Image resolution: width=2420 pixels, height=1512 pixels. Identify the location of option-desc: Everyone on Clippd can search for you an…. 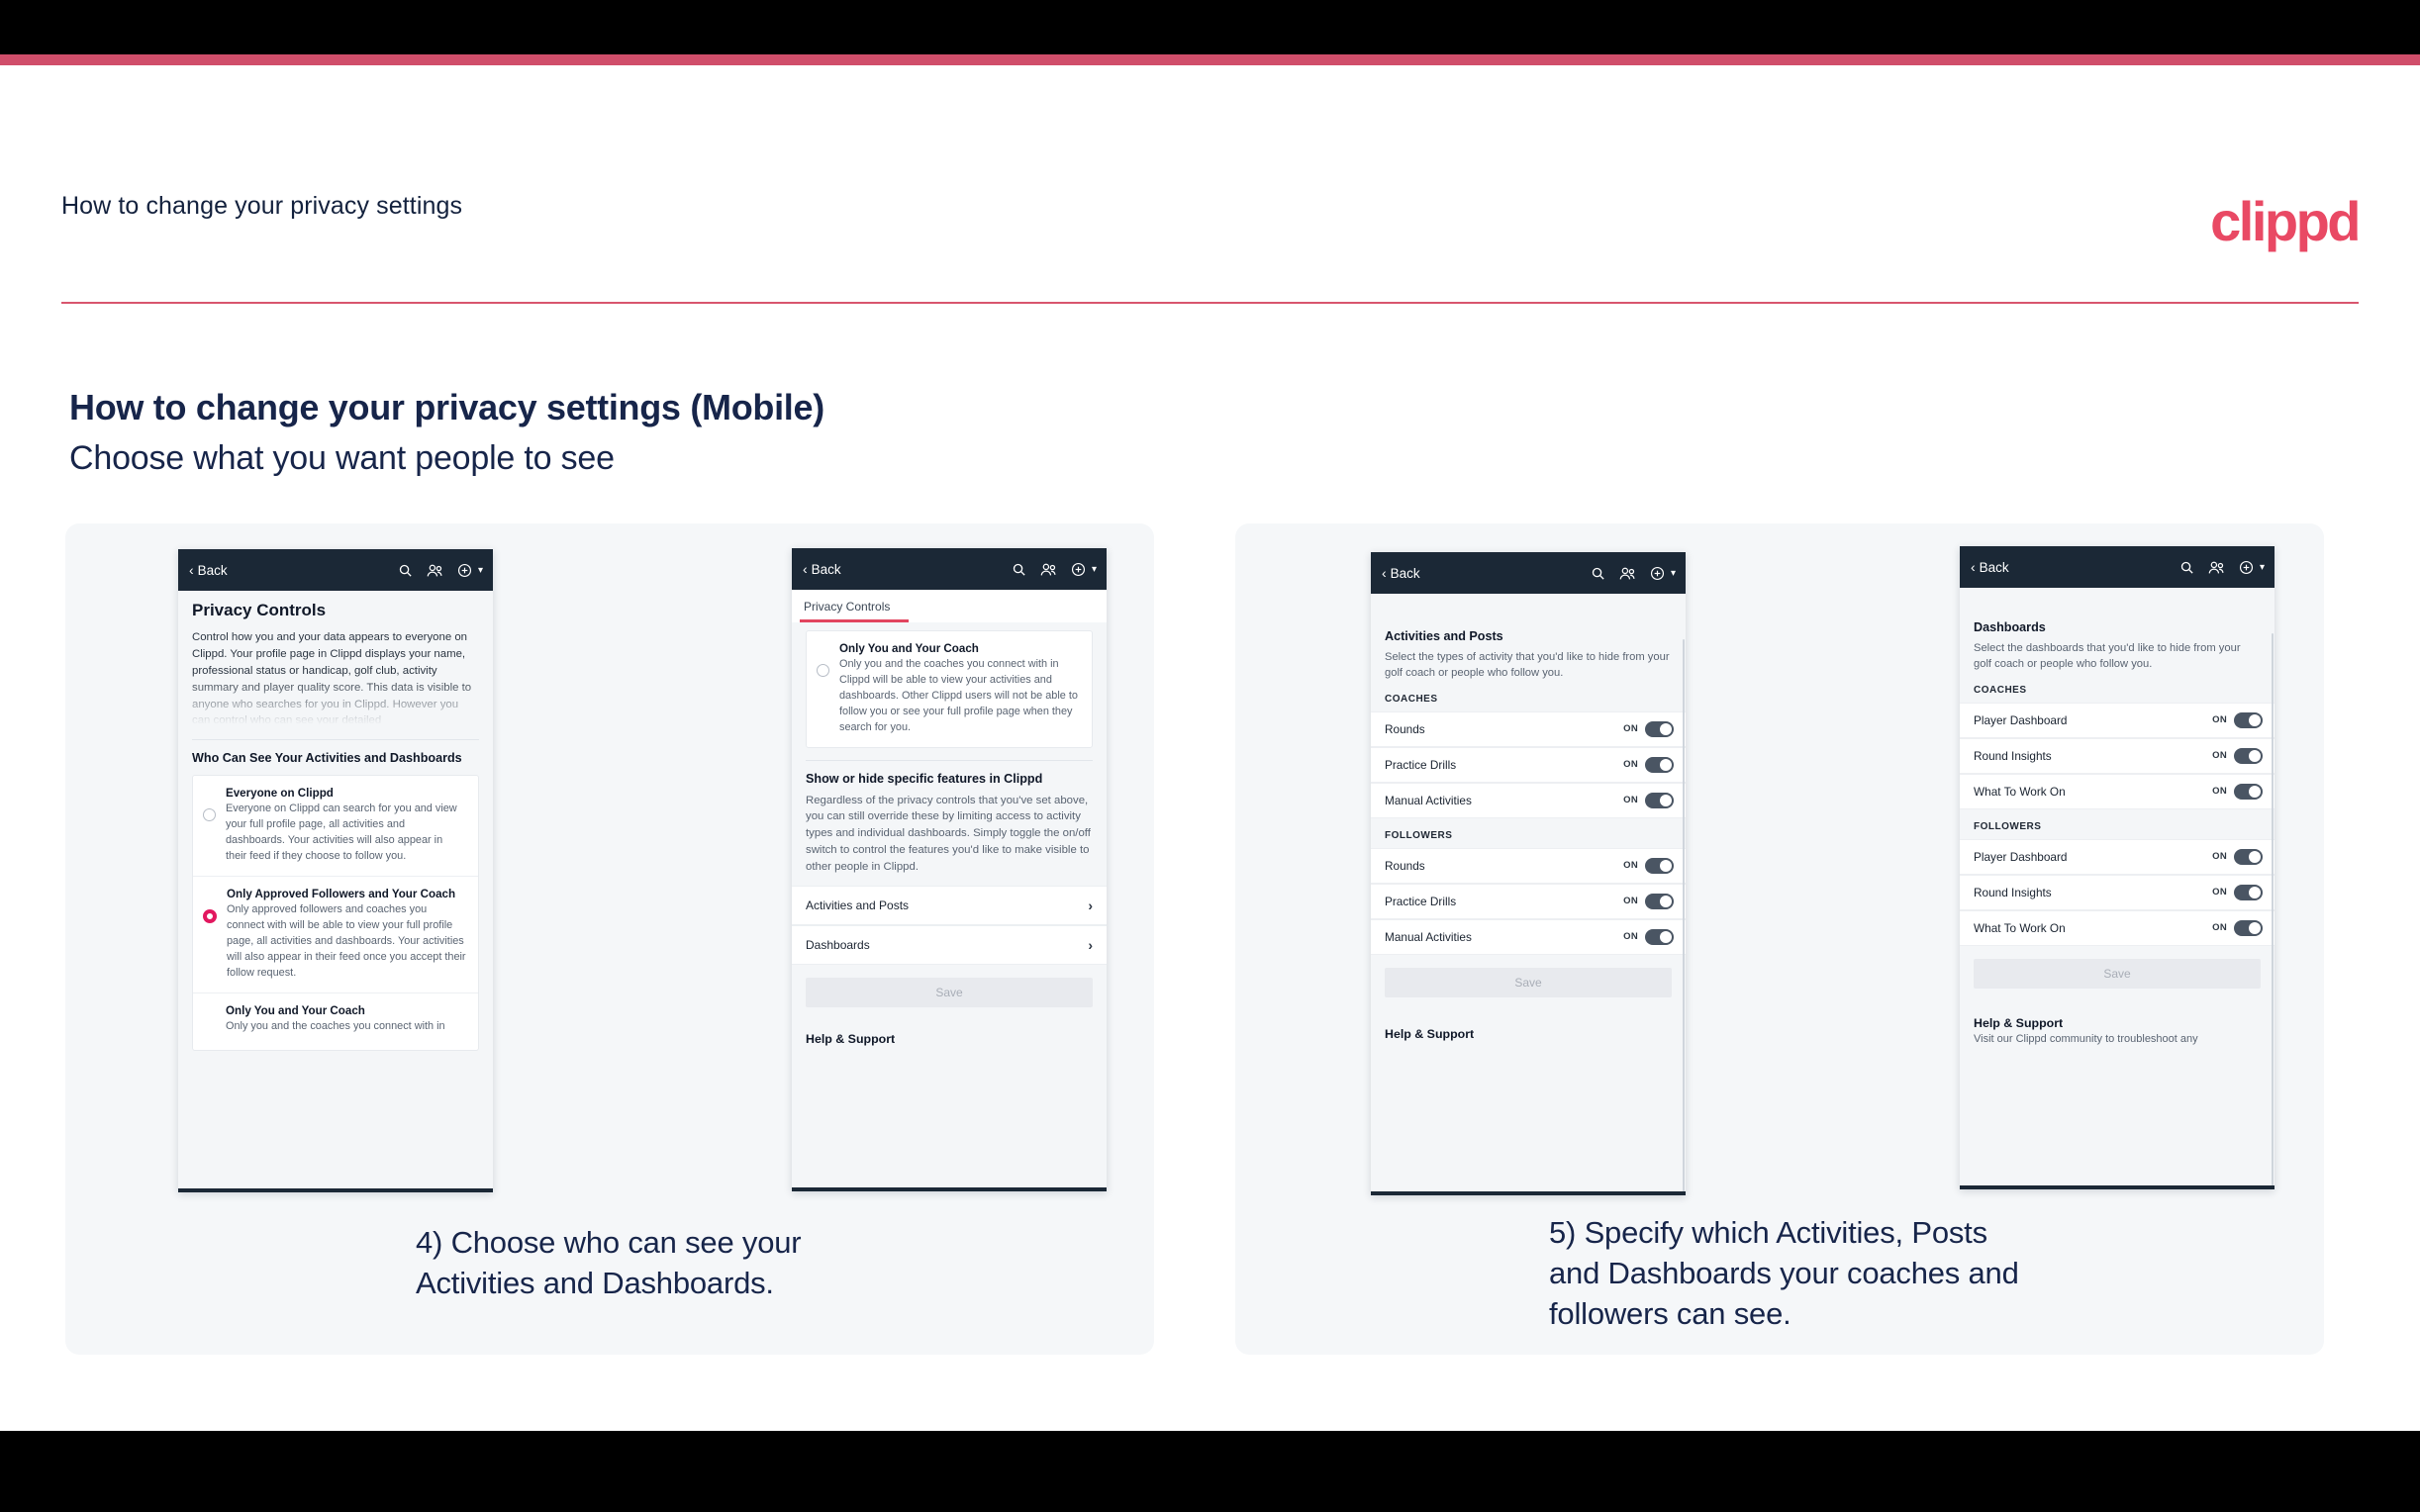
(341, 833).